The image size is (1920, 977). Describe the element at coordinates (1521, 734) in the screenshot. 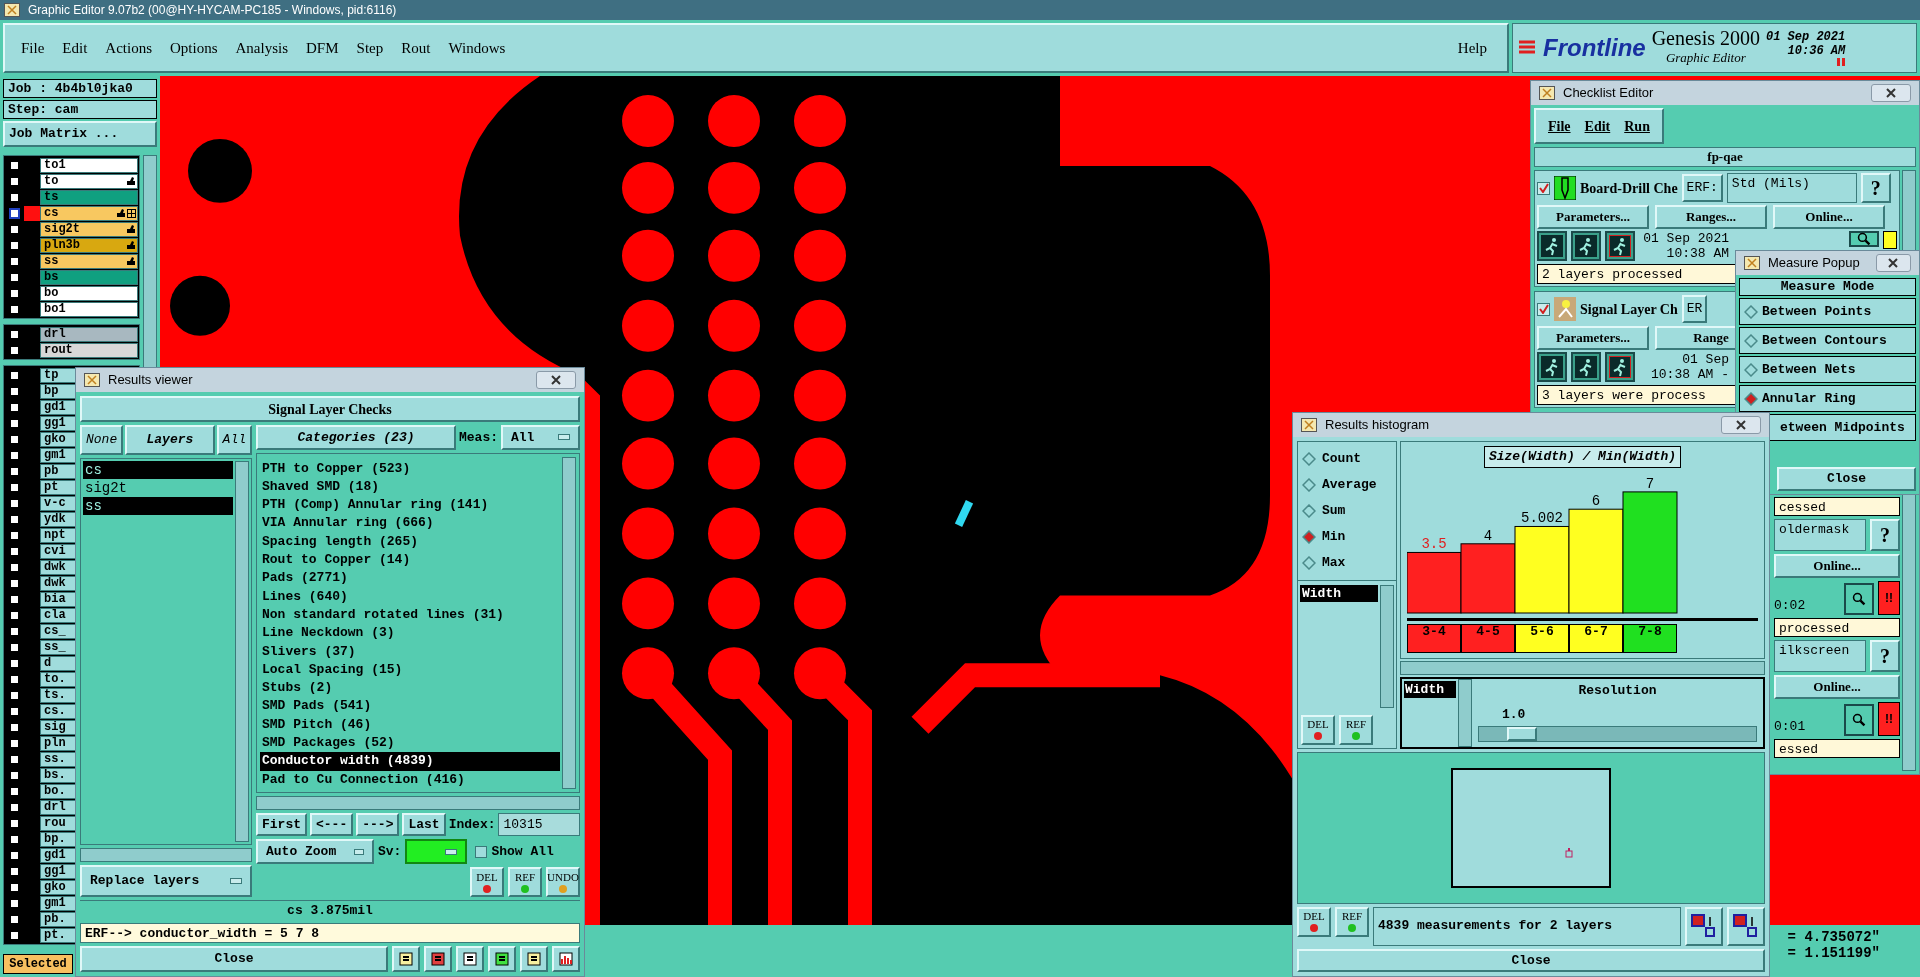

I see `slider-thumb` at that location.